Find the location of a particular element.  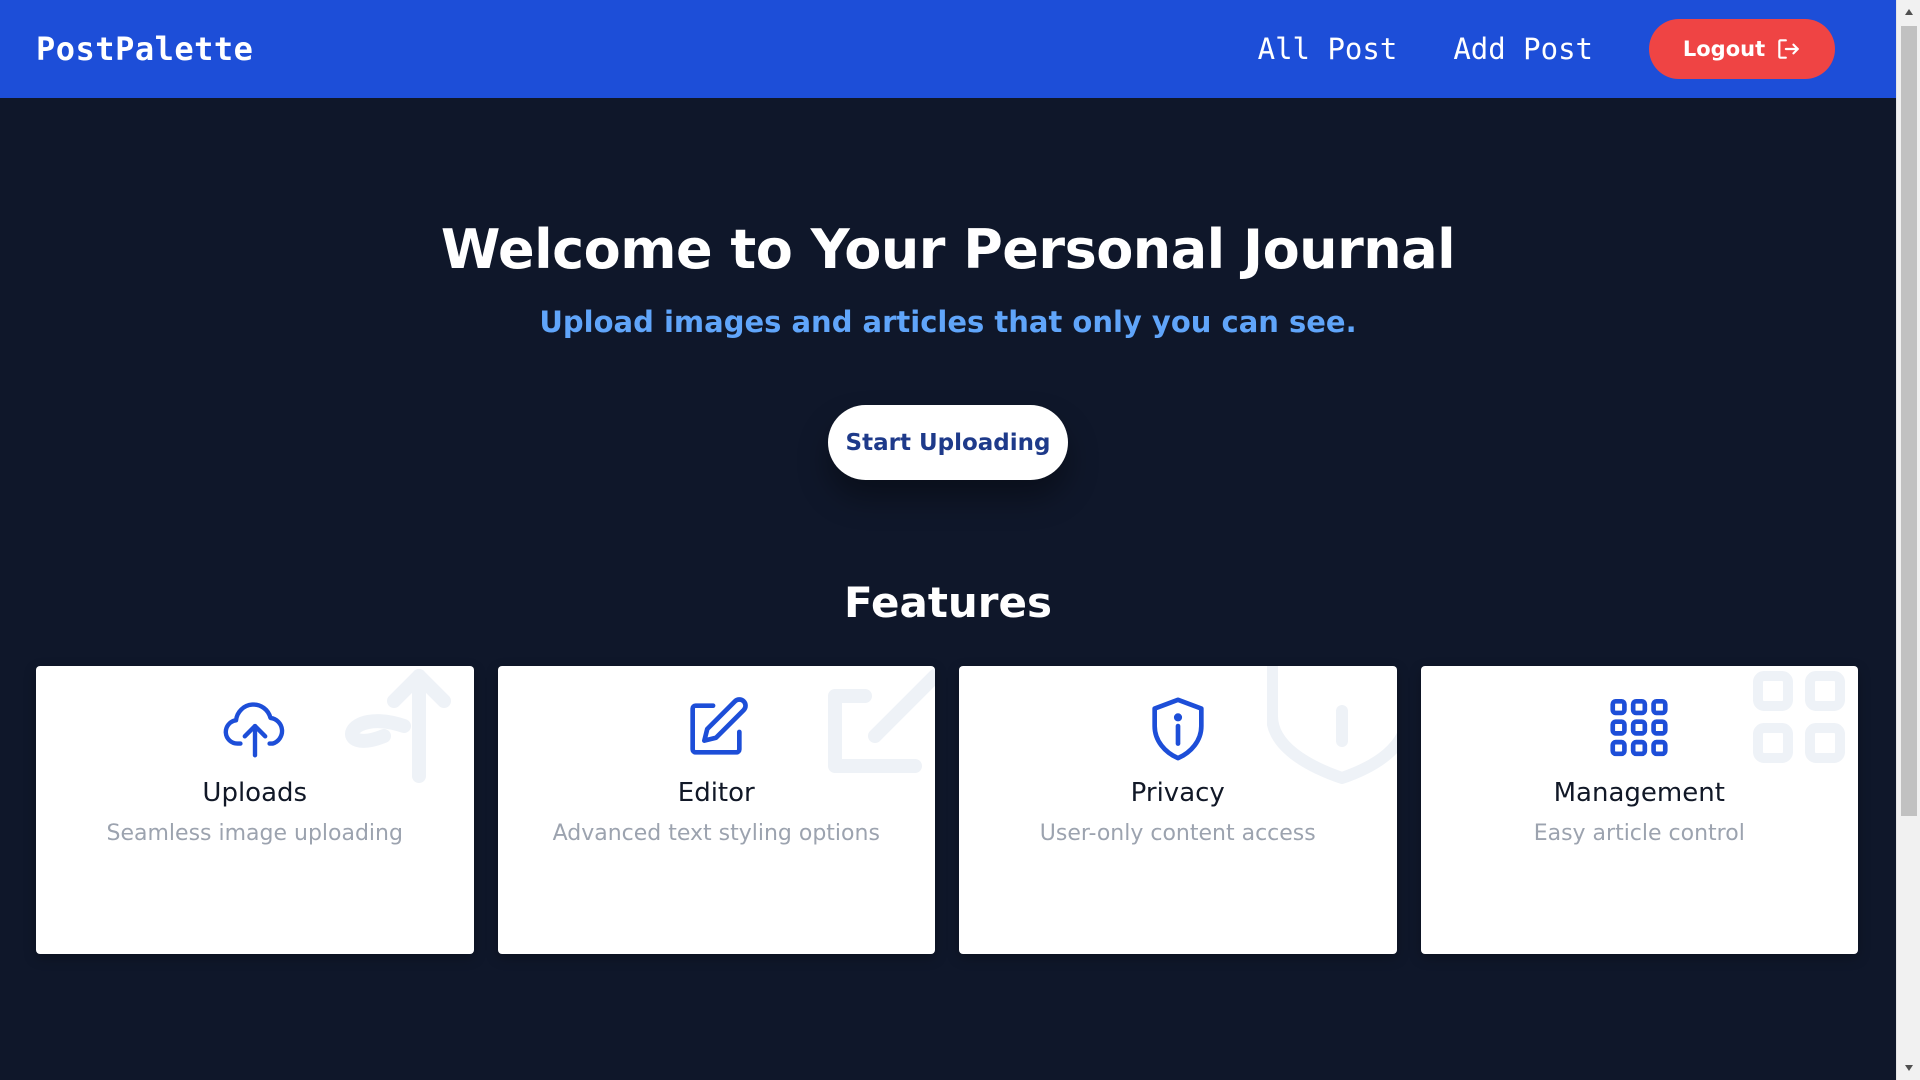

edit-watermark-icon is located at coordinates (881, 721).